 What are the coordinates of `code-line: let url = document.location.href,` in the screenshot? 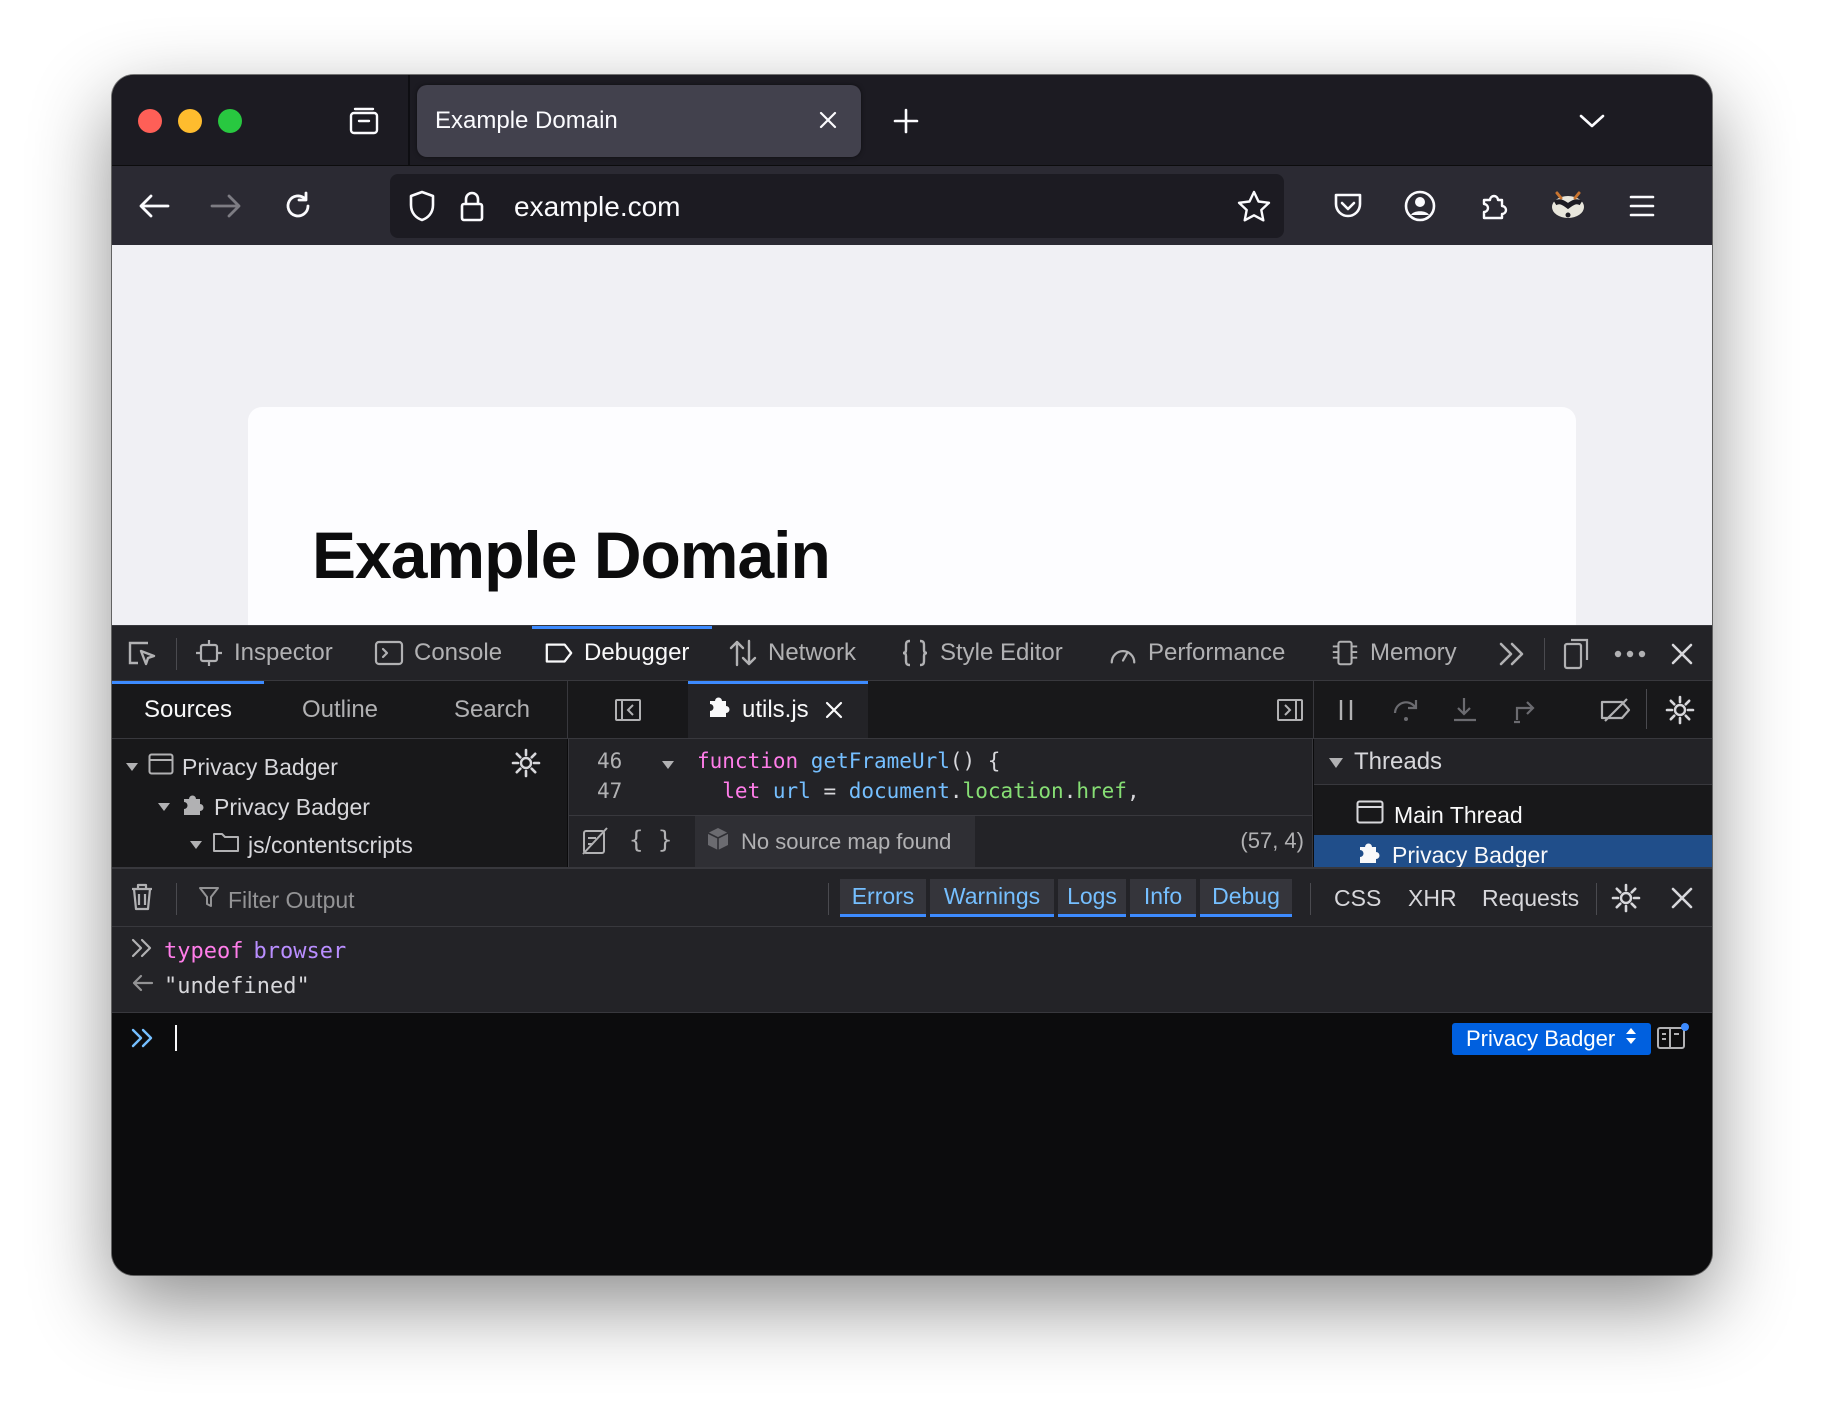 It's located at (918, 791).